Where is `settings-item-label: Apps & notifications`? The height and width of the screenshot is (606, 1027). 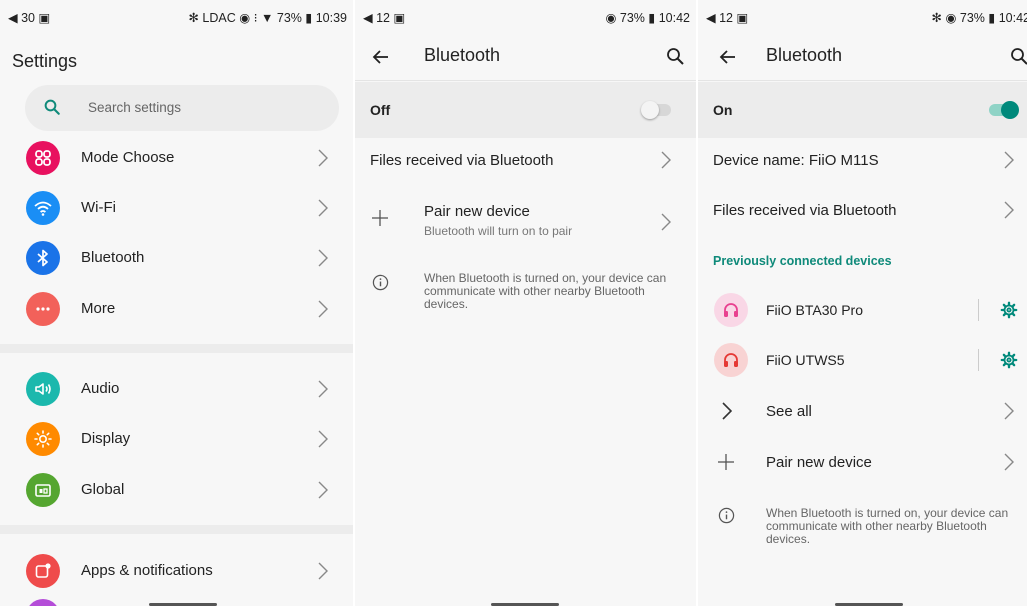
settings-item-label: Apps & notifications is located at coordinates (147, 570).